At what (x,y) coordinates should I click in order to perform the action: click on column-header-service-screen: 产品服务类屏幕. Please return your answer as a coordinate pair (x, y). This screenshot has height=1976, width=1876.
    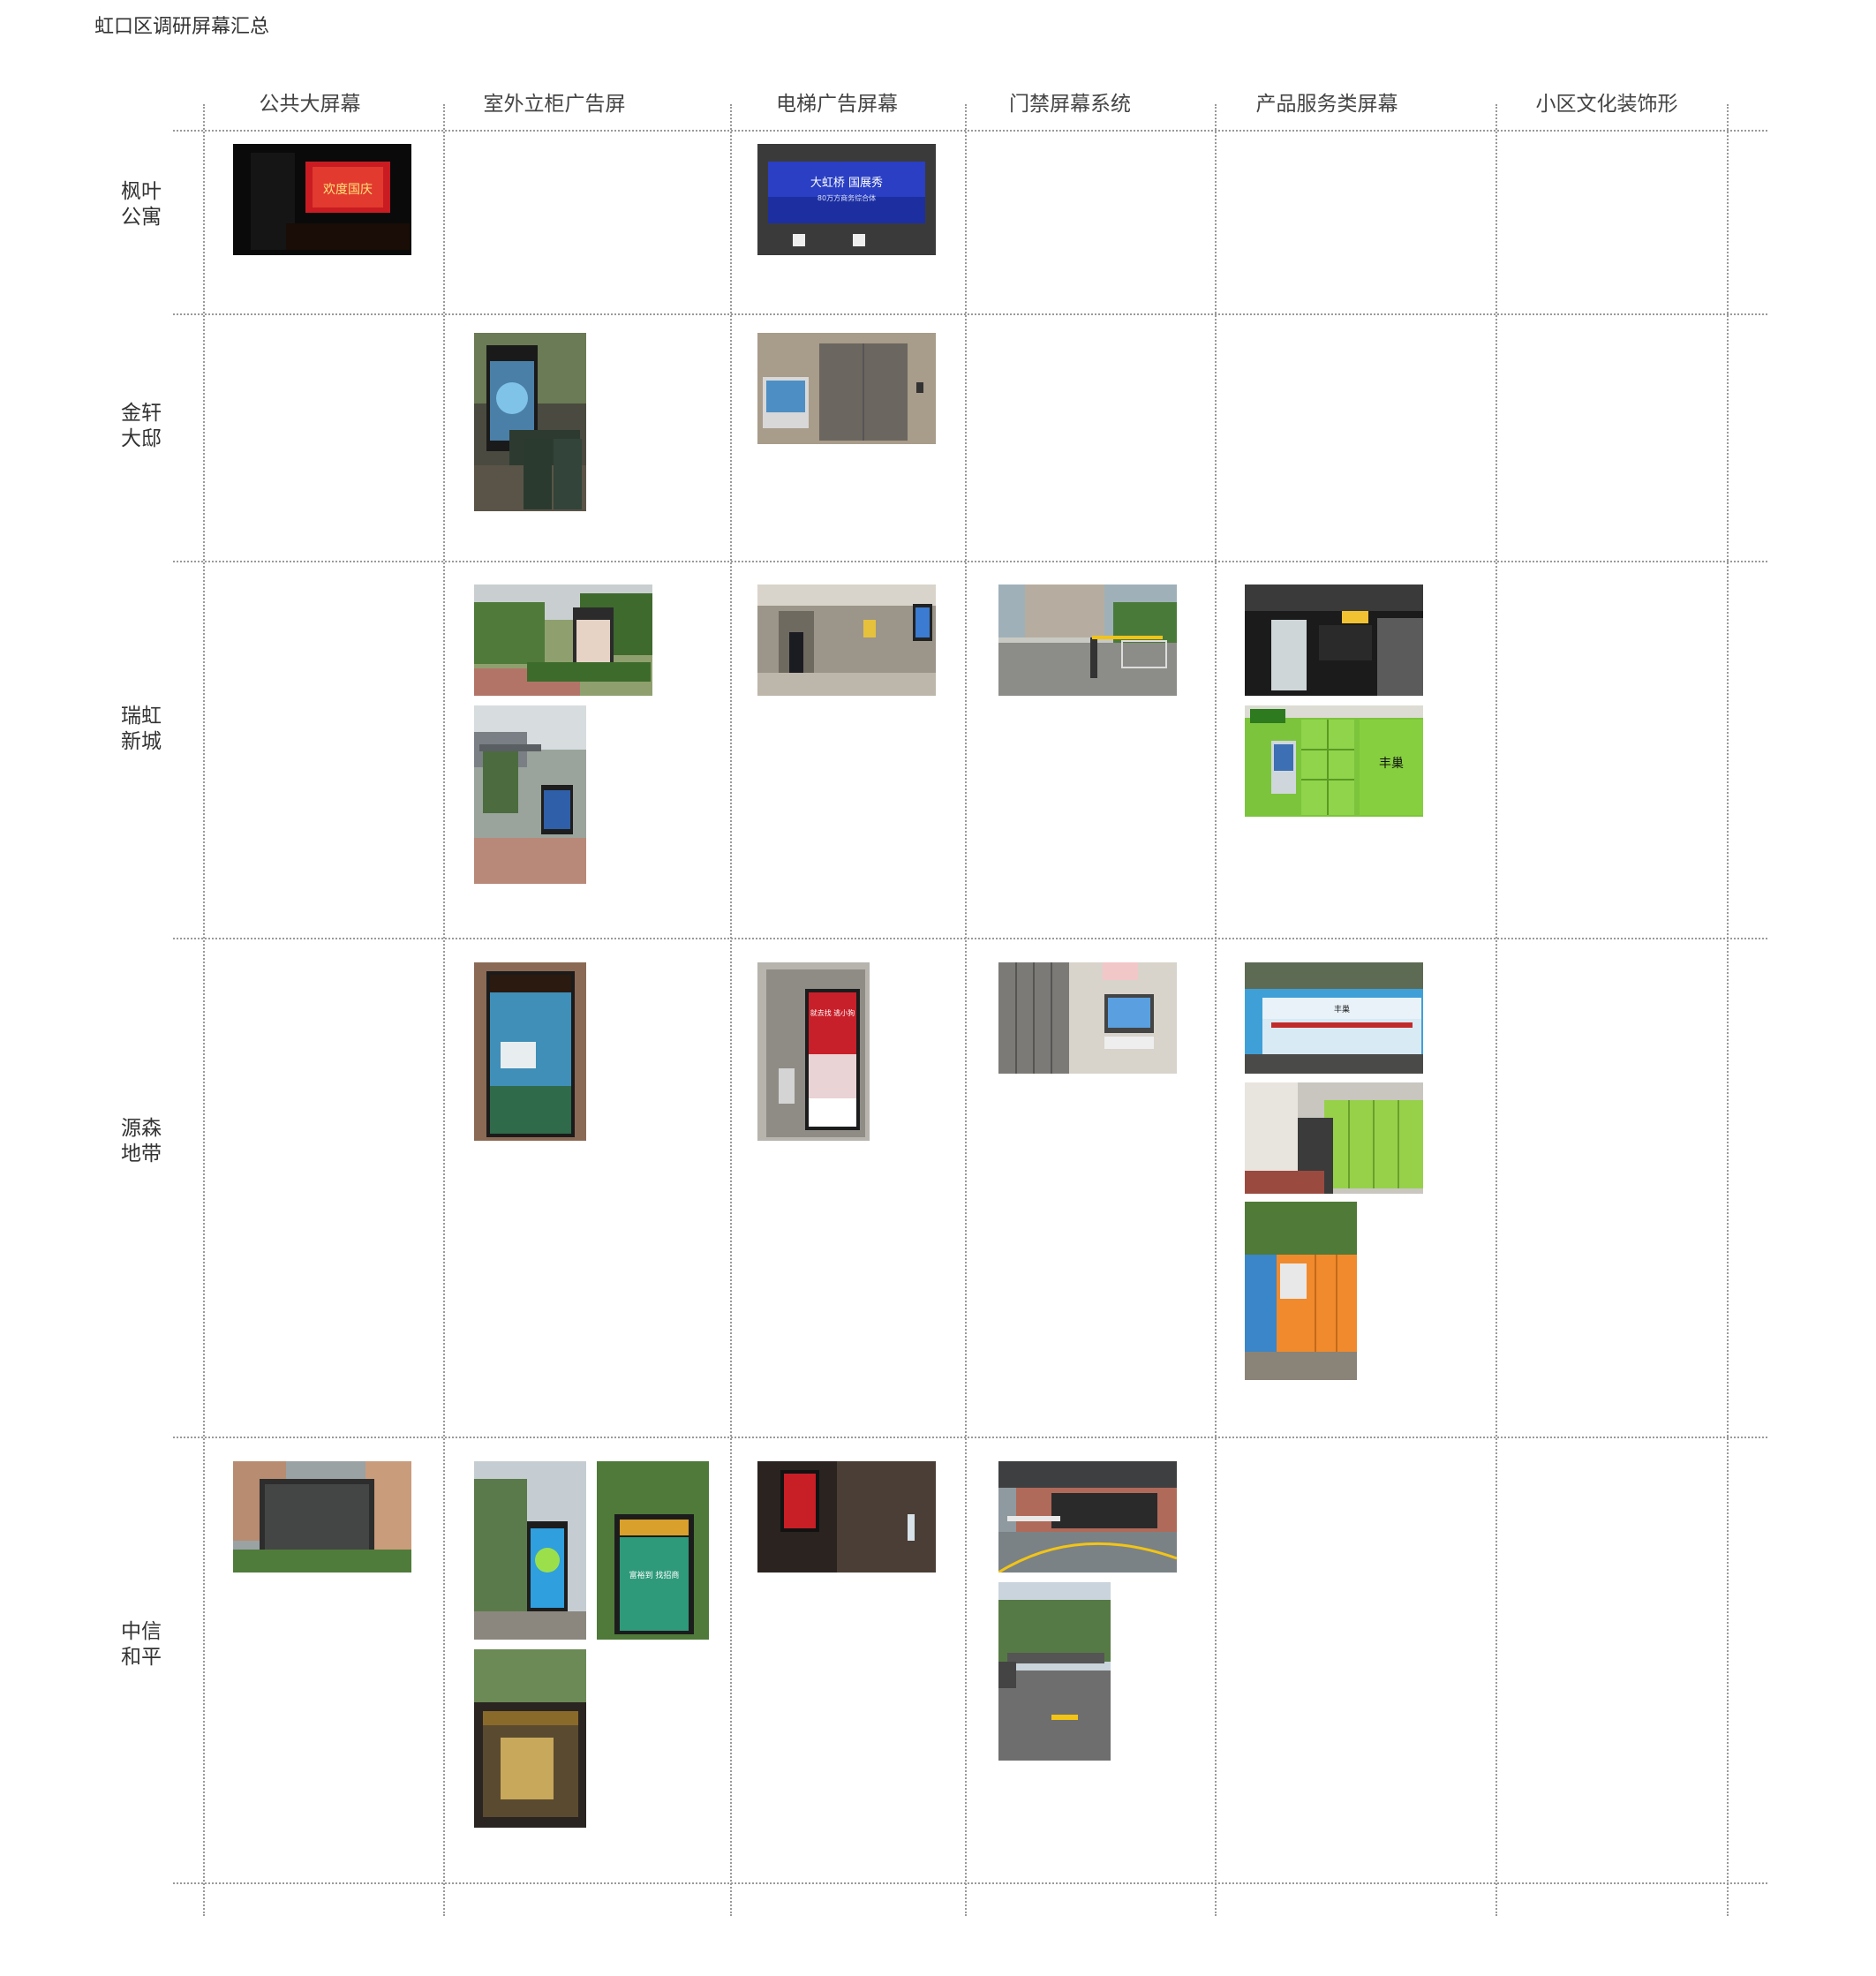
    Looking at the image, I should click on (1326, 104).